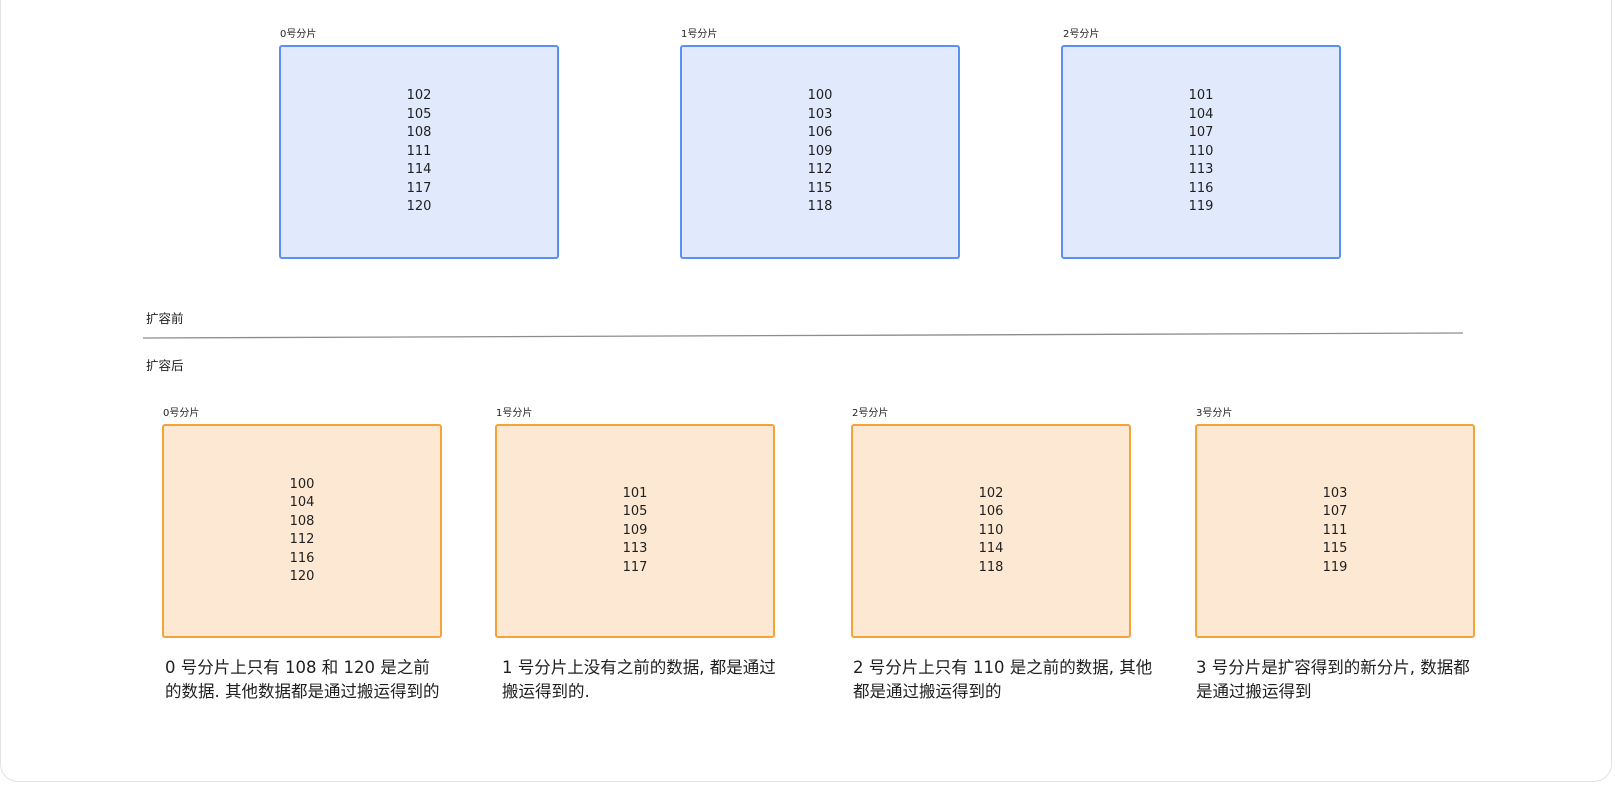  Describe the element at coordinates (298, 34) in the screenshot. I see `before-shard-0-title: 0号分片` at that location.